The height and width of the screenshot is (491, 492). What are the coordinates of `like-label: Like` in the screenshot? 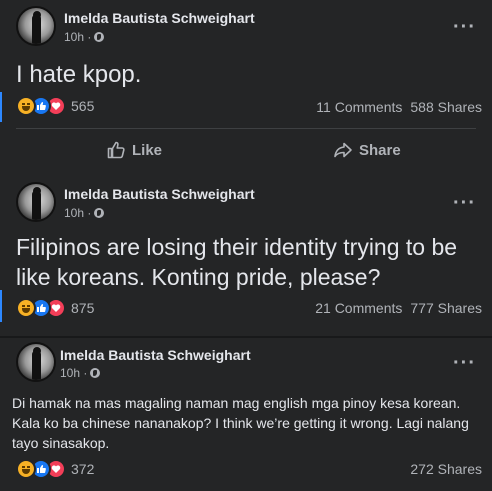 It's located at (147, 150).